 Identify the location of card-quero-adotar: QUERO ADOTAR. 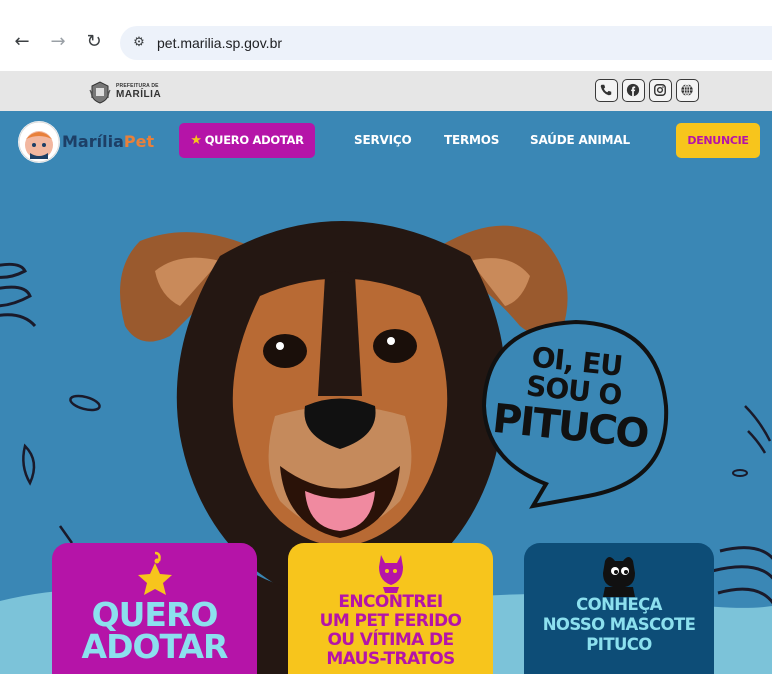
(154, 608).